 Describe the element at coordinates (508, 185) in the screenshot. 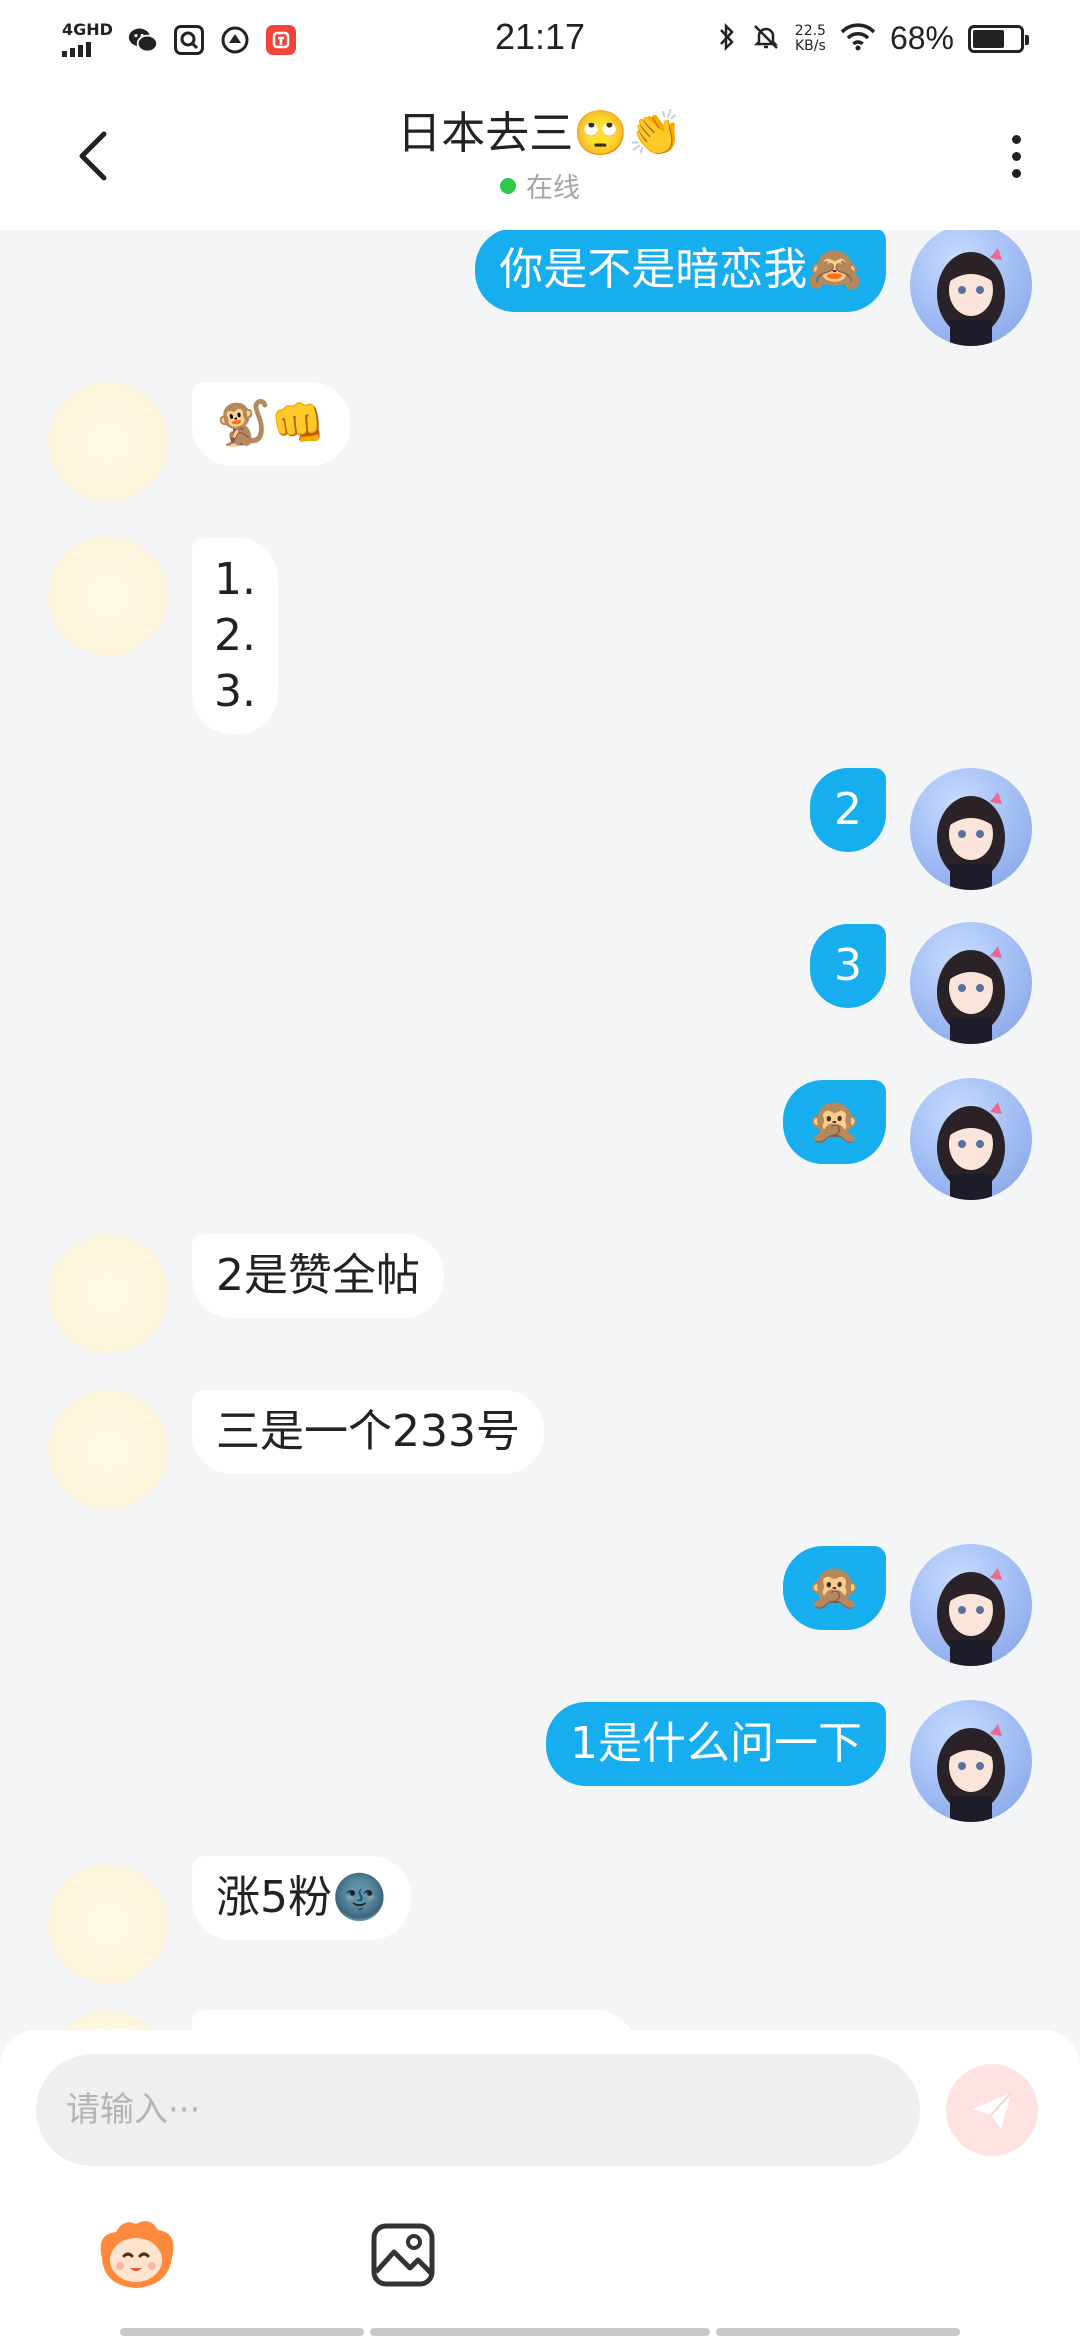

I see `online-dot-icon` at that location.